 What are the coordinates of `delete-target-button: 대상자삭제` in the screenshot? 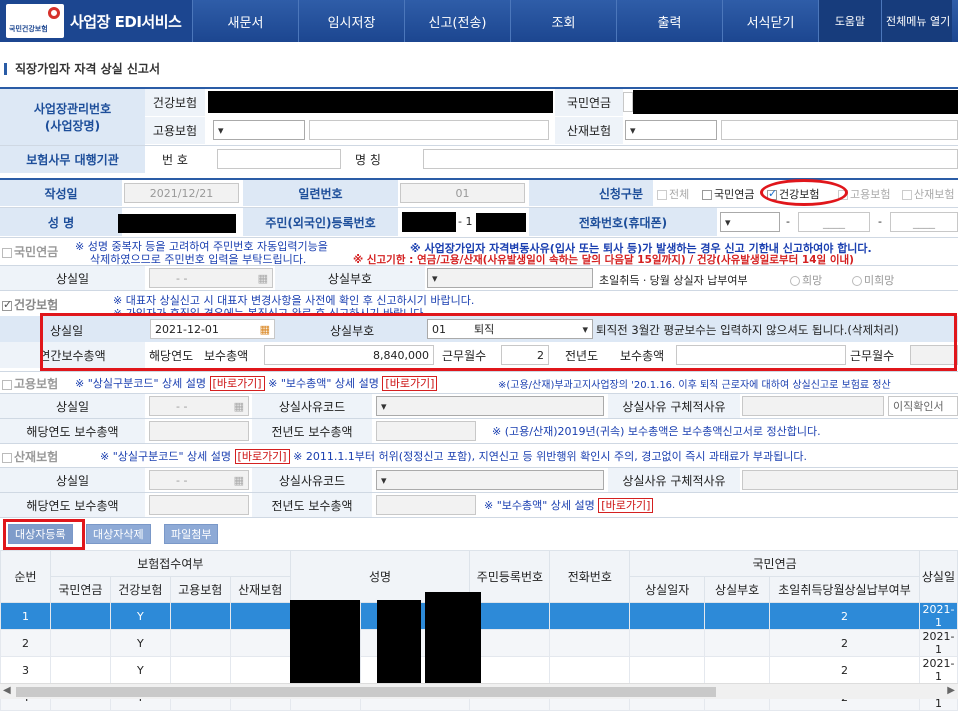 It's located at (118, 534).